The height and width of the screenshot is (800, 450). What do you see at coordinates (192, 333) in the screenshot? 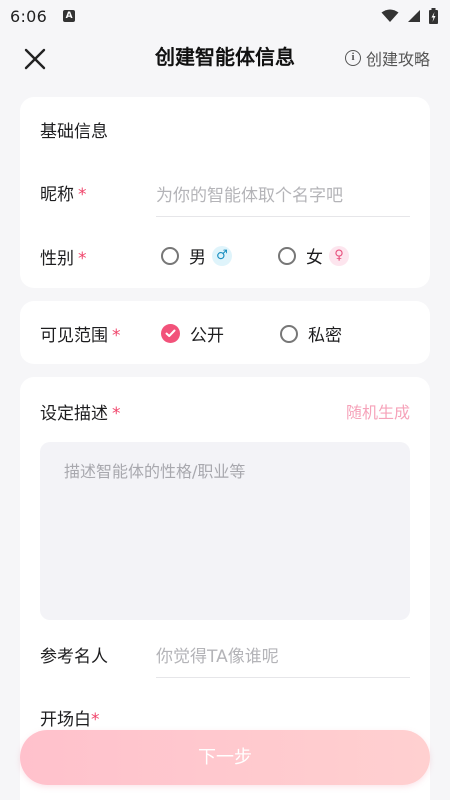
I see `visibility-public-radio: 公开` at bounding box center [192, 333].